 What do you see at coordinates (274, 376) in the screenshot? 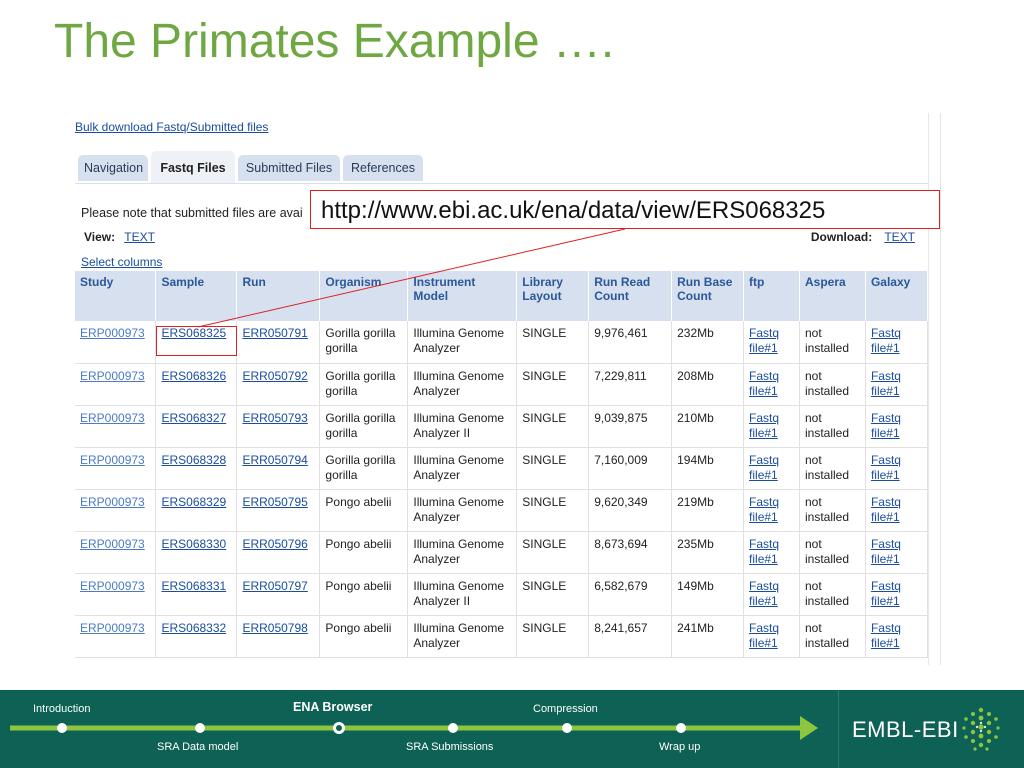
I see `run-link: ERR050792` at bounding box center [274, 376].